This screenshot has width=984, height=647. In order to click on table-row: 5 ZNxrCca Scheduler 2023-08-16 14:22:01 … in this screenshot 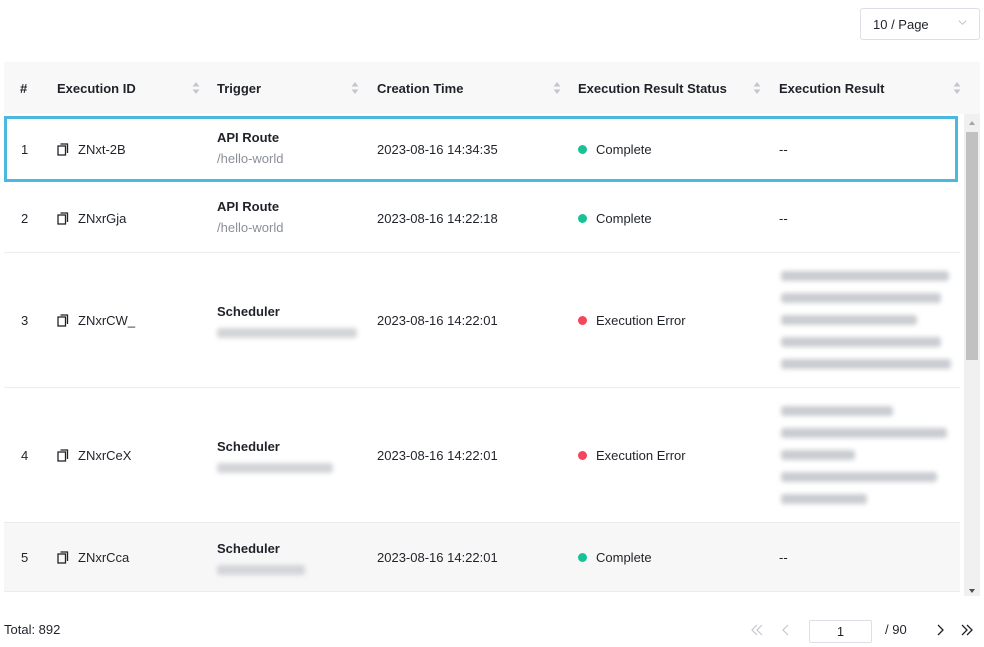, I will do `click(482, 557)`.